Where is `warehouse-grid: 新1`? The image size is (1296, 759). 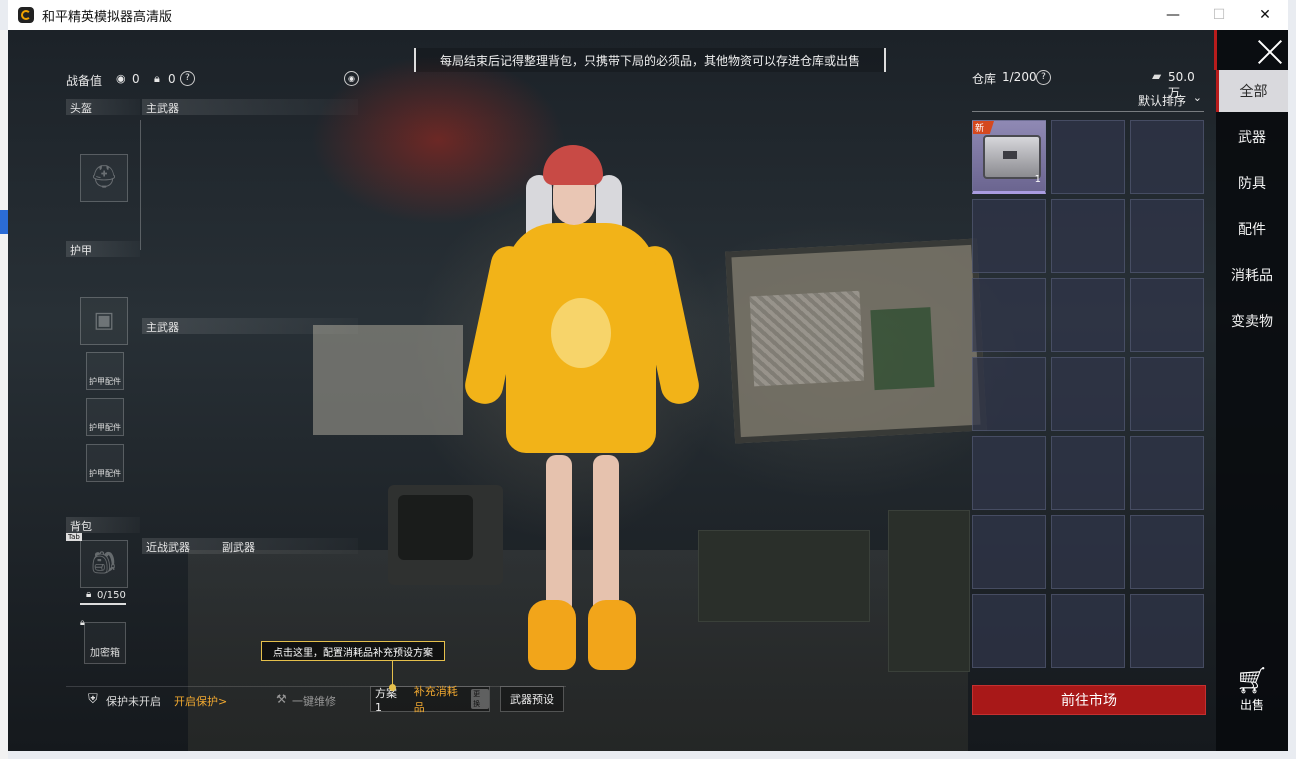
warehouse-grid: 新1 is located at coordinates (1089, 400).